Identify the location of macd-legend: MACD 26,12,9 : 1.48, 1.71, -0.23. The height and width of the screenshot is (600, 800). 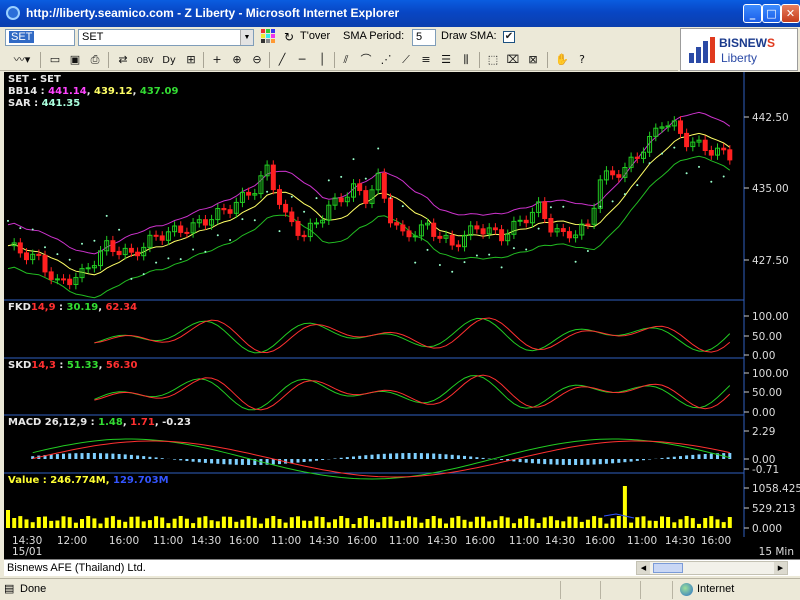
(99, 422).